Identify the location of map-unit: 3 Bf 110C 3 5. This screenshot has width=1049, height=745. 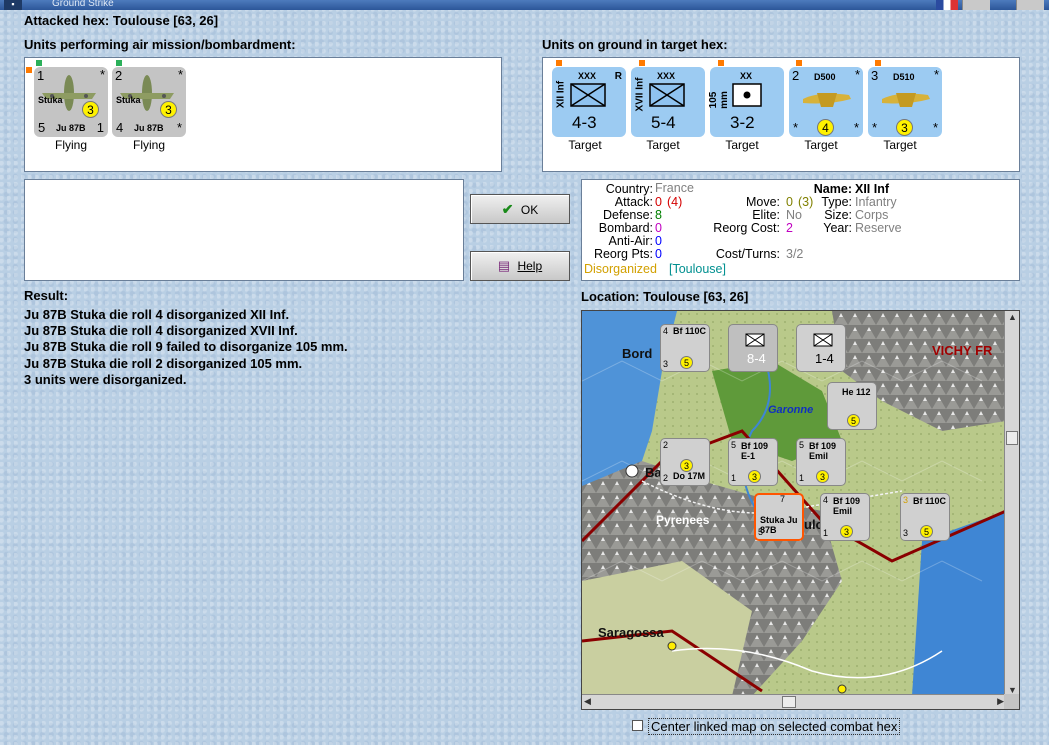
(925, 517).